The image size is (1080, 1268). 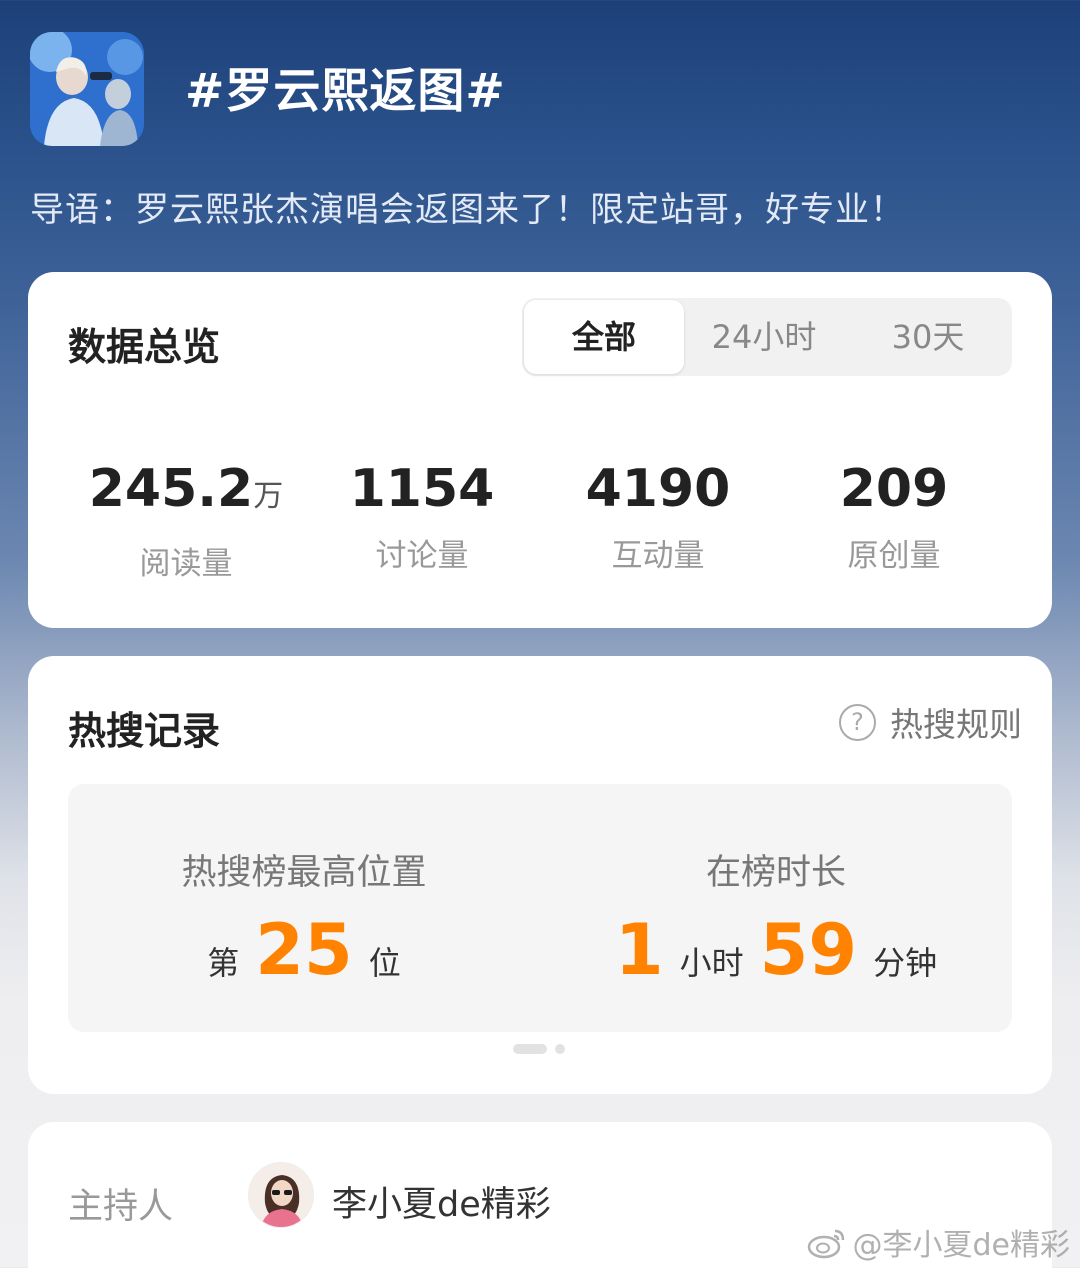 What do you see at coordinates (808, 950) in the screenshot?
I see `duration-minutes: 59` at bounding box center [808, 950].